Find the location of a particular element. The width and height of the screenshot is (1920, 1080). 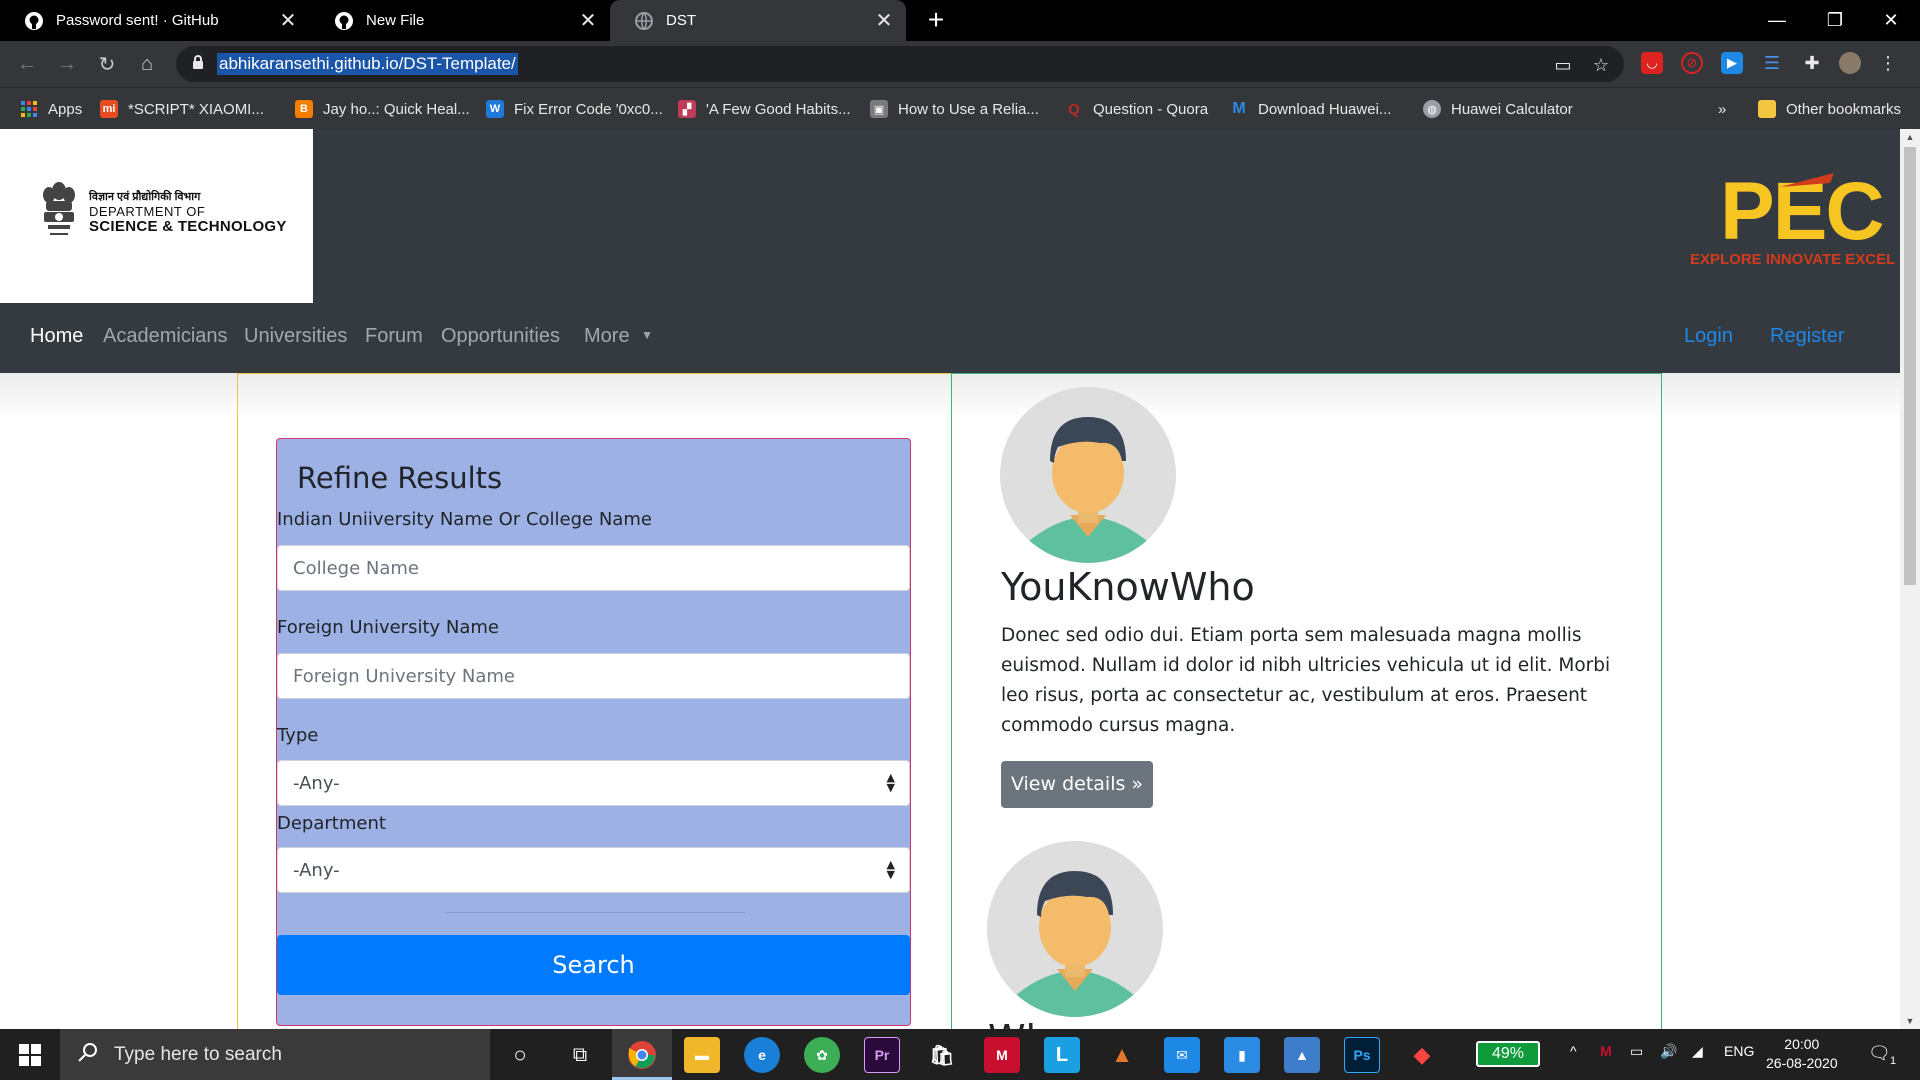

bookmarks-overflow-icon: » is located at coordinates (1722, 109).